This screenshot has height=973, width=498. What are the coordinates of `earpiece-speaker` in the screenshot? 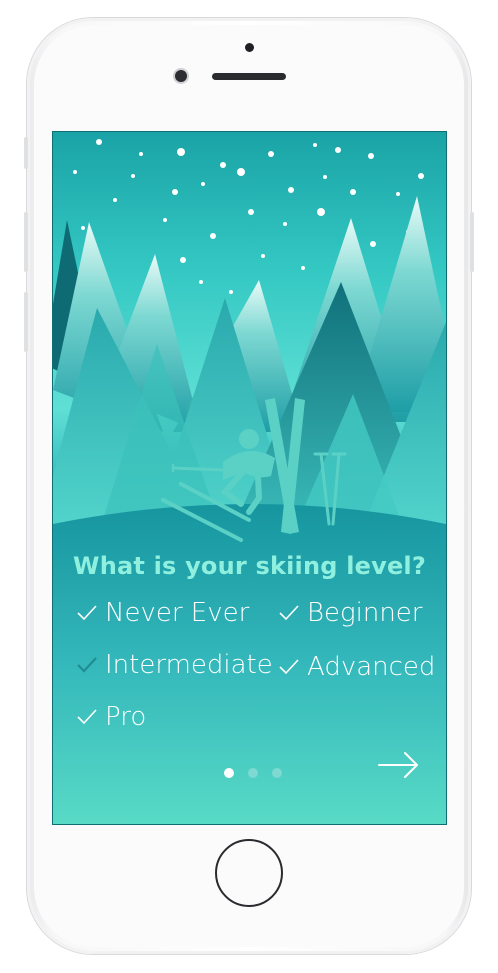 It's located at (249, 76).